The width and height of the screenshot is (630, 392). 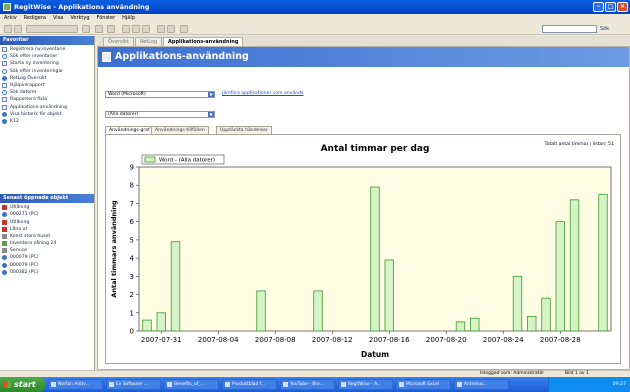 I want to click on tab-anvandnings-graf: Användnings-graf, so click(x=129, y=130).